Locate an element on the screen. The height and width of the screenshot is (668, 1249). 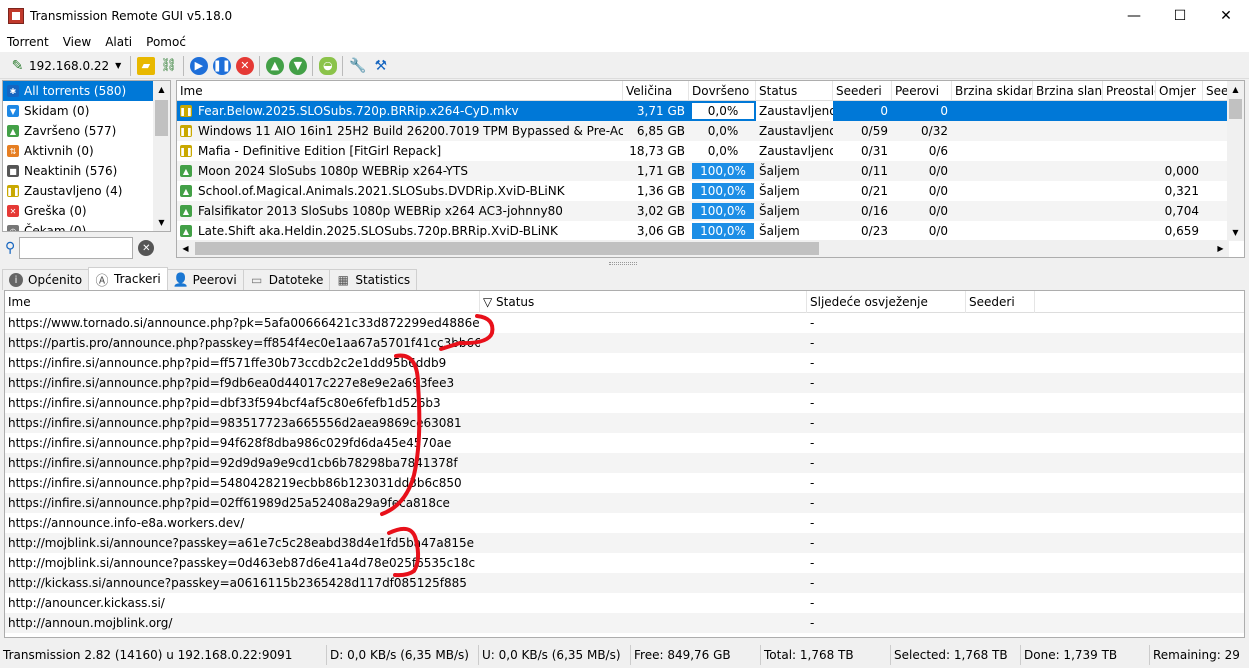
filter-active: ⇅ Aktivnih (0) is located at coordinates (86, 151).